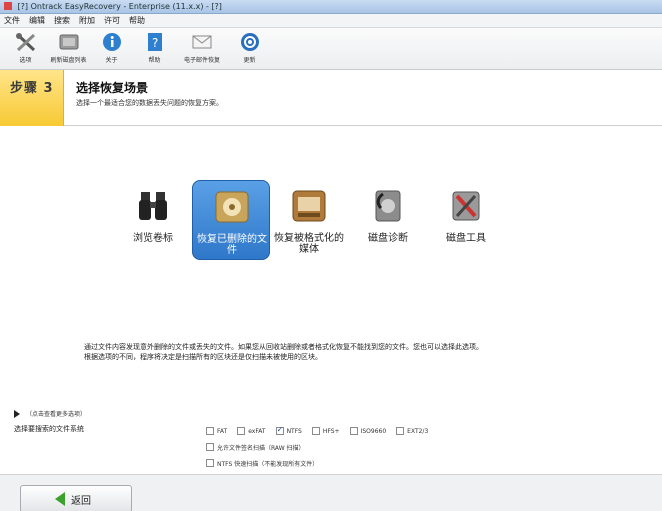  Describe the element at coordinates (412, 431) in the screenshot. I see `fs-ext-checkbox: EXT2/3` at that location.